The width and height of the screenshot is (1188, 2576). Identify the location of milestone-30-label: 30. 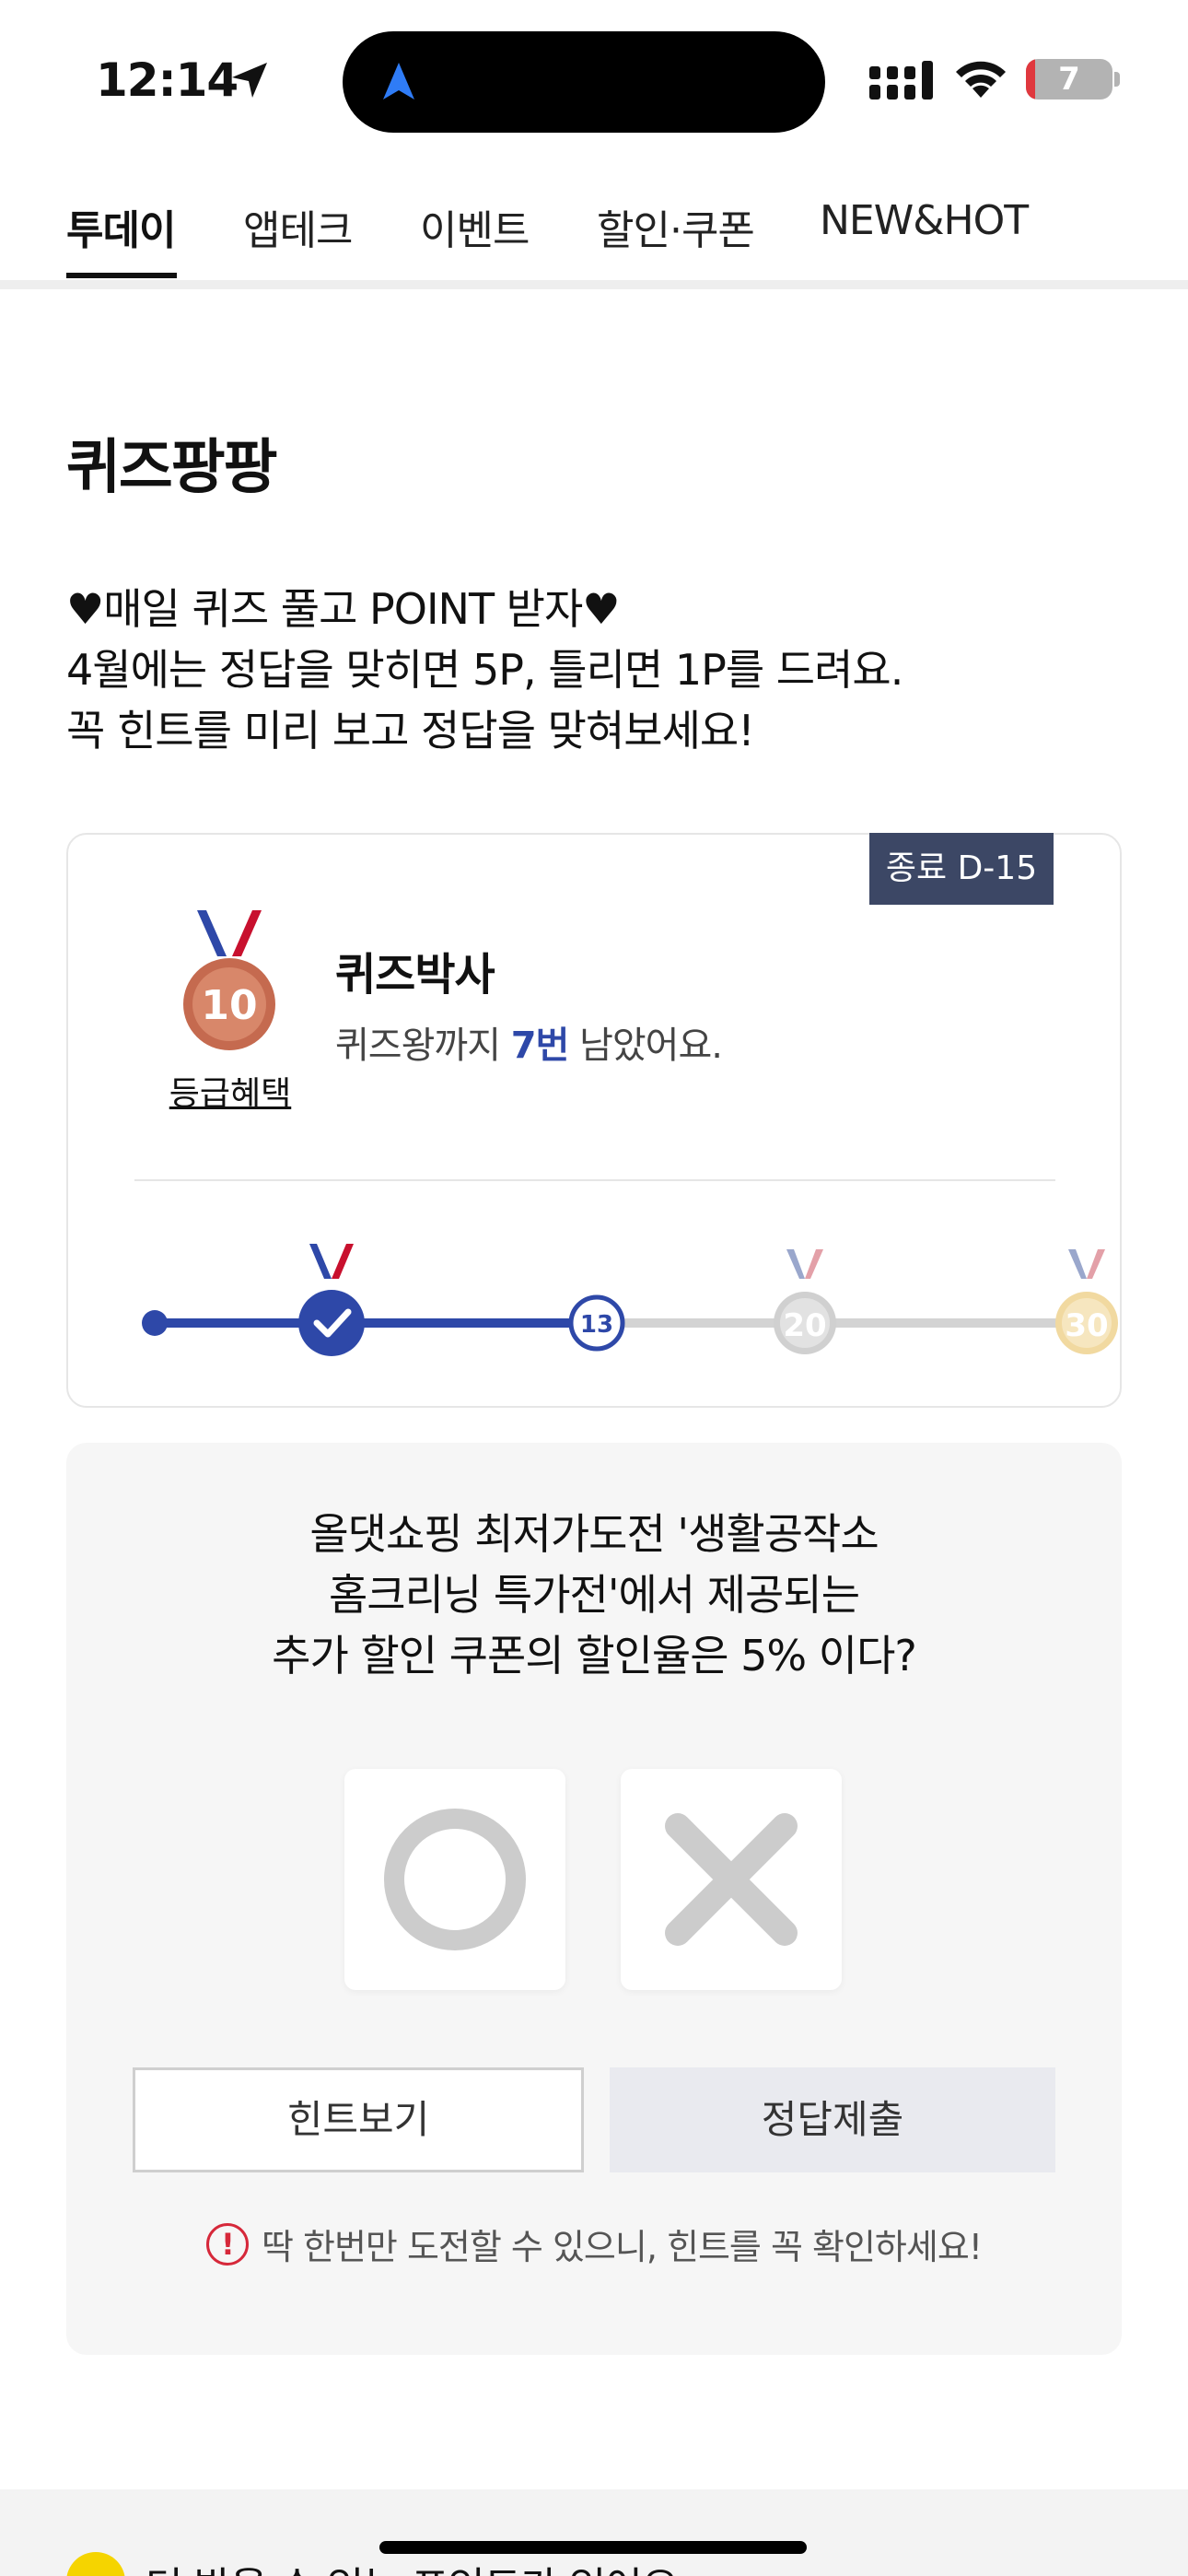
(1086, 1325).